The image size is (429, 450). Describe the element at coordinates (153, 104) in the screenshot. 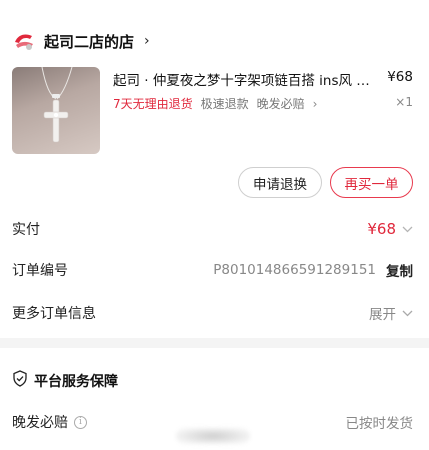

I see `return-policy-tag: 7天无理由退货` at that location.